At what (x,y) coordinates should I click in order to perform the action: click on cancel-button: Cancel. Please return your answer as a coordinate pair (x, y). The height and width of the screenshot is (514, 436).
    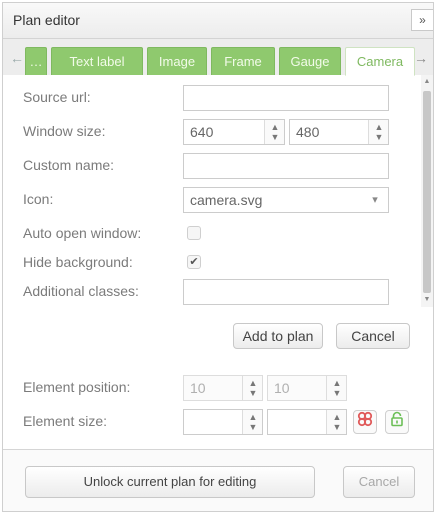
    Looking at the image, I should click on (373, 336).